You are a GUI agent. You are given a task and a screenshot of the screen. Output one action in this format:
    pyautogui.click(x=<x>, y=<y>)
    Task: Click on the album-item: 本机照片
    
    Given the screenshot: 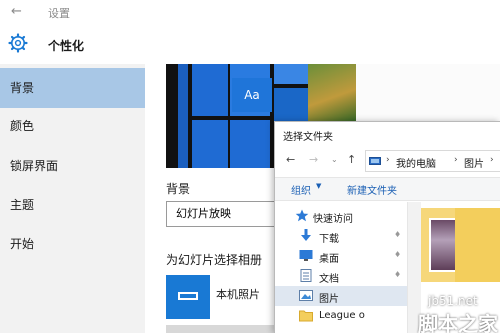 What is the action you would take?
    pyautogui.click(x=226, y=297)
    